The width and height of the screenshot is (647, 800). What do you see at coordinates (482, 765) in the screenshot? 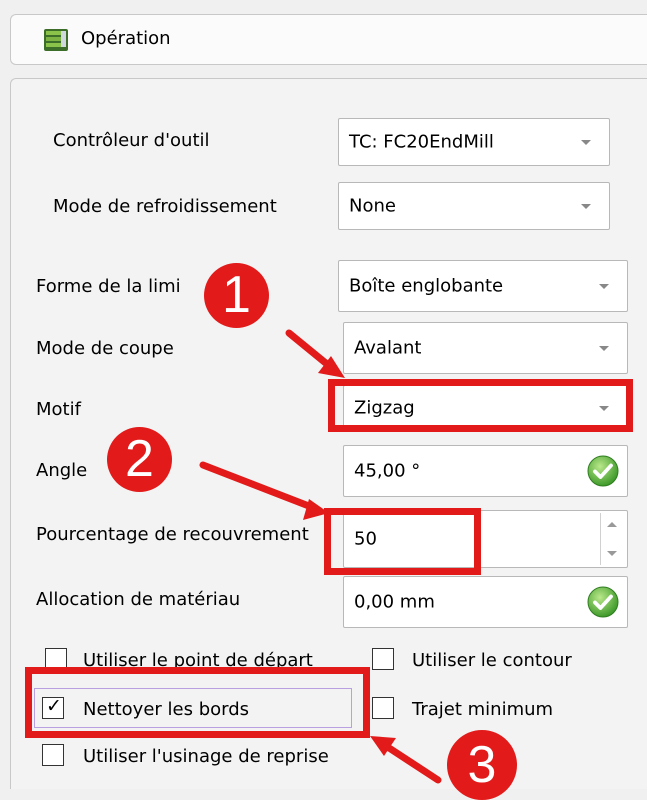
I see `annotation-badge-3: 3` at bounding box center [482, 765].